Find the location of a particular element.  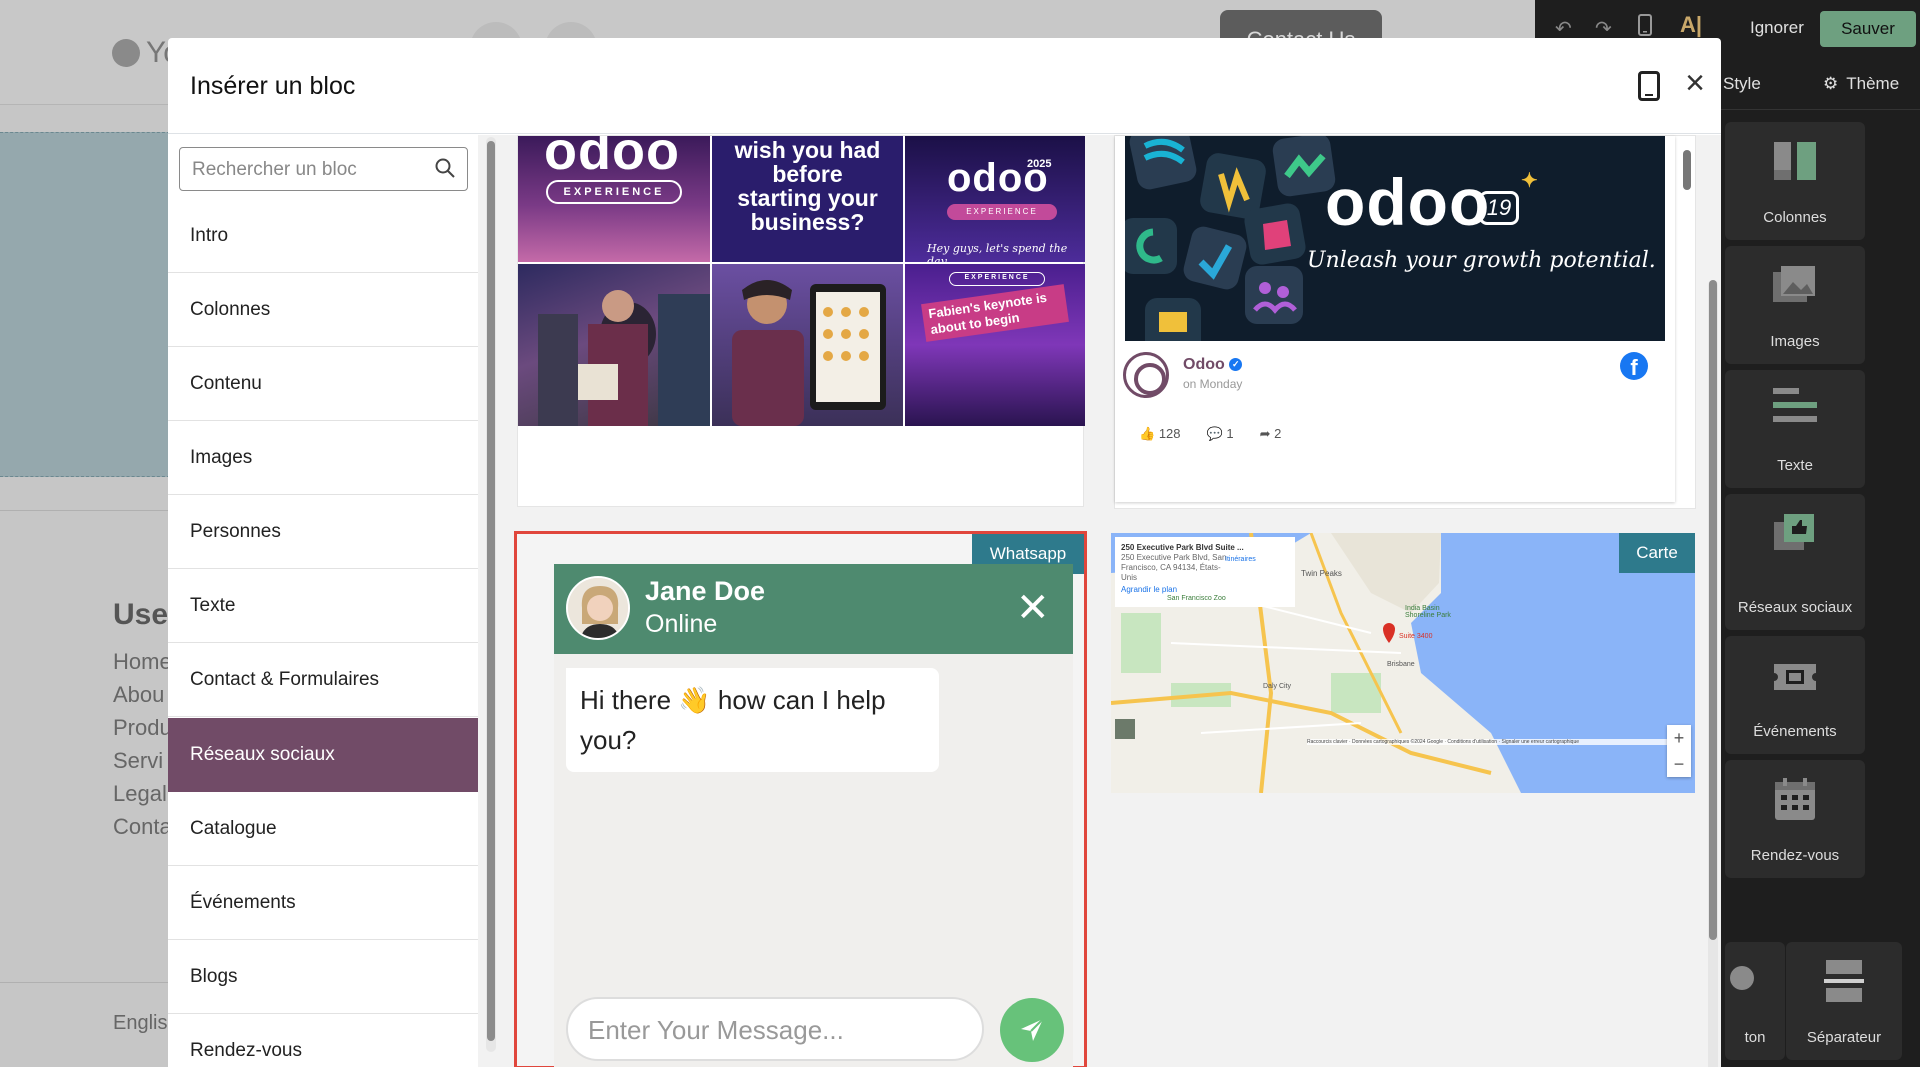

facebook-banner: odoo 19 ✦ Unleash your growth potential. is located at coordinates (1395, 238).